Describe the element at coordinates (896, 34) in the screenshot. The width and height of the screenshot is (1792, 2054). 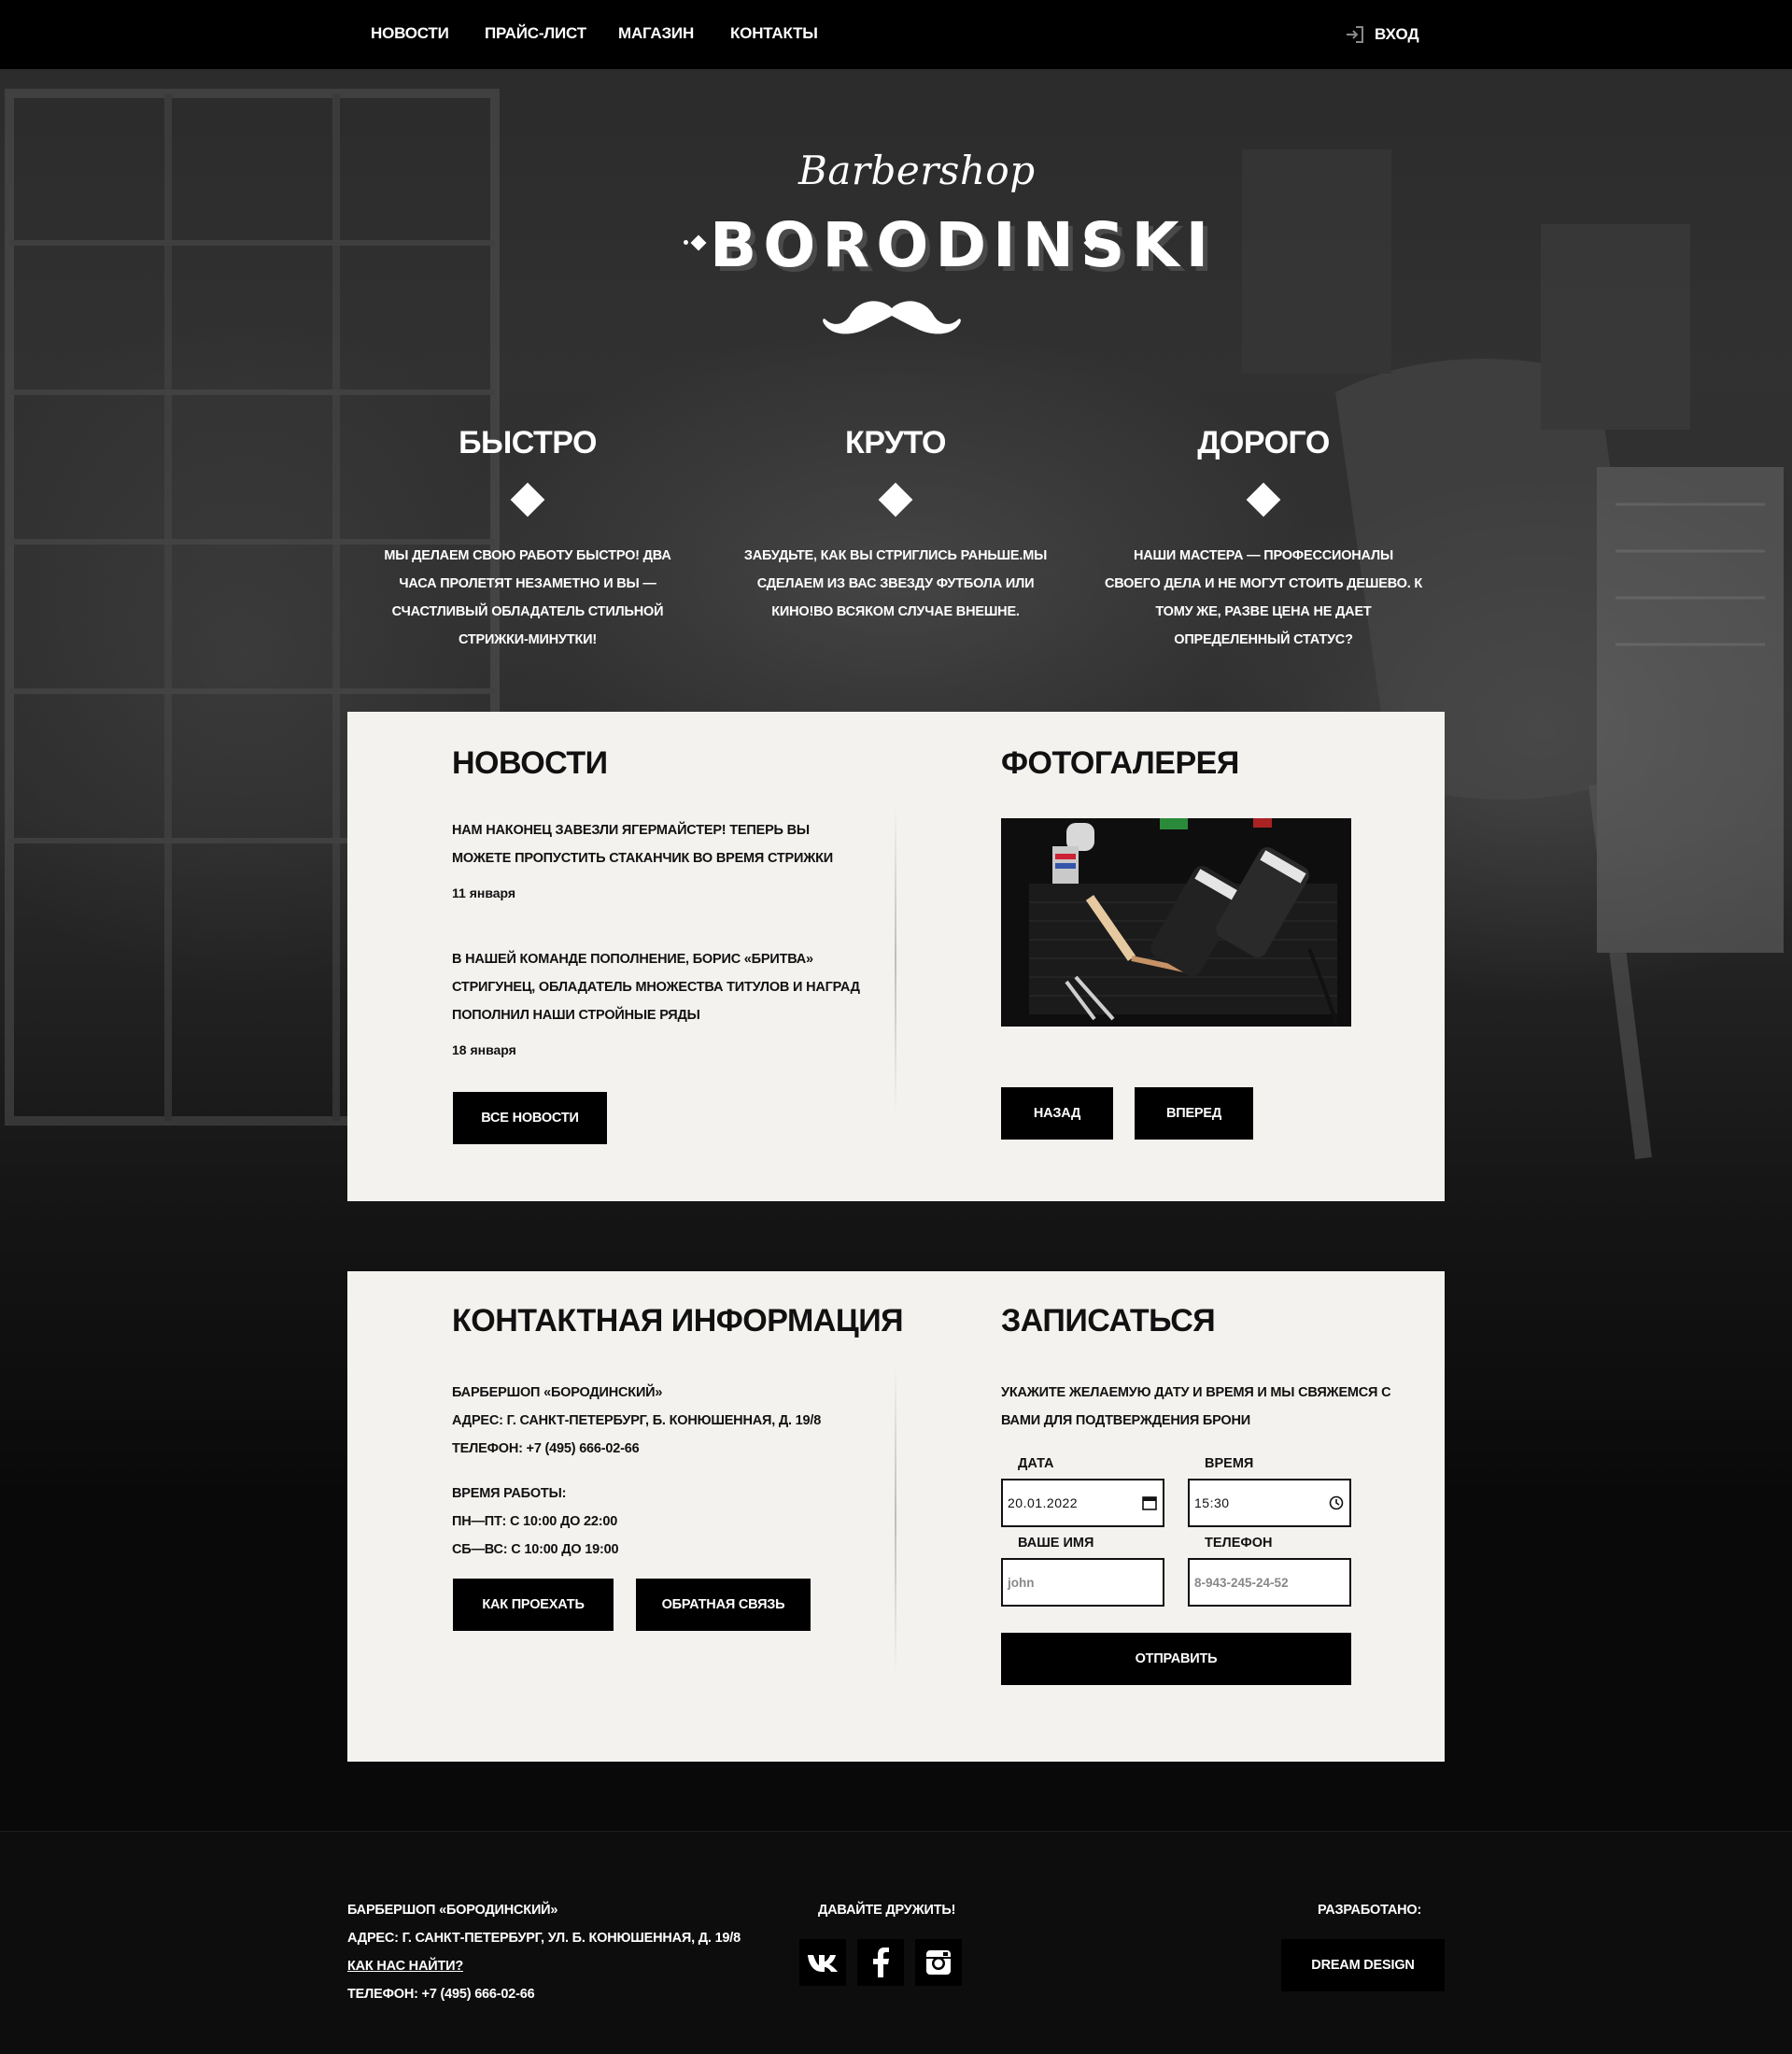
I see `top-navigation: НОВОСТИ ПРАЙС-ЛИСТ МАГАЗИН КОНТАКТЫ ВХОД` at that location.